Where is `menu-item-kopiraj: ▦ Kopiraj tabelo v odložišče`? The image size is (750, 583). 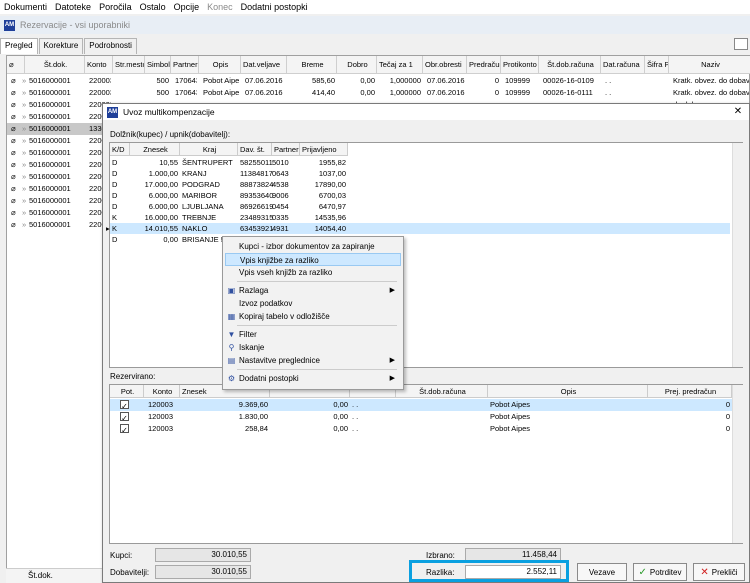 menu-item-kopiraj: ▦ Kopiraj tabelo v odložišče is located at coordinates (313, 316).